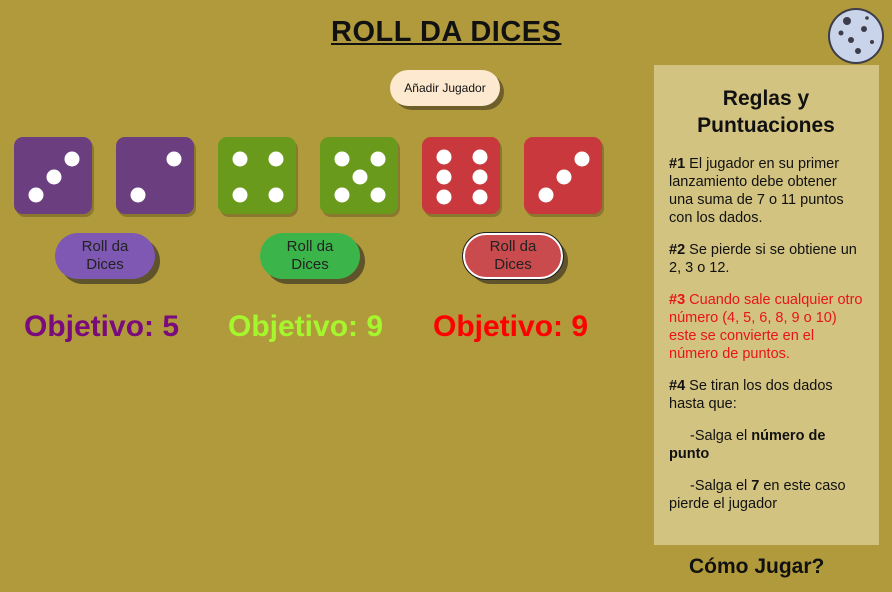 This screenshot has width=892, height=592. What do you see at coordinates (677, 250) in the screenshot?
I see `rule-2-number: #2` at bounding box center [677, 250].